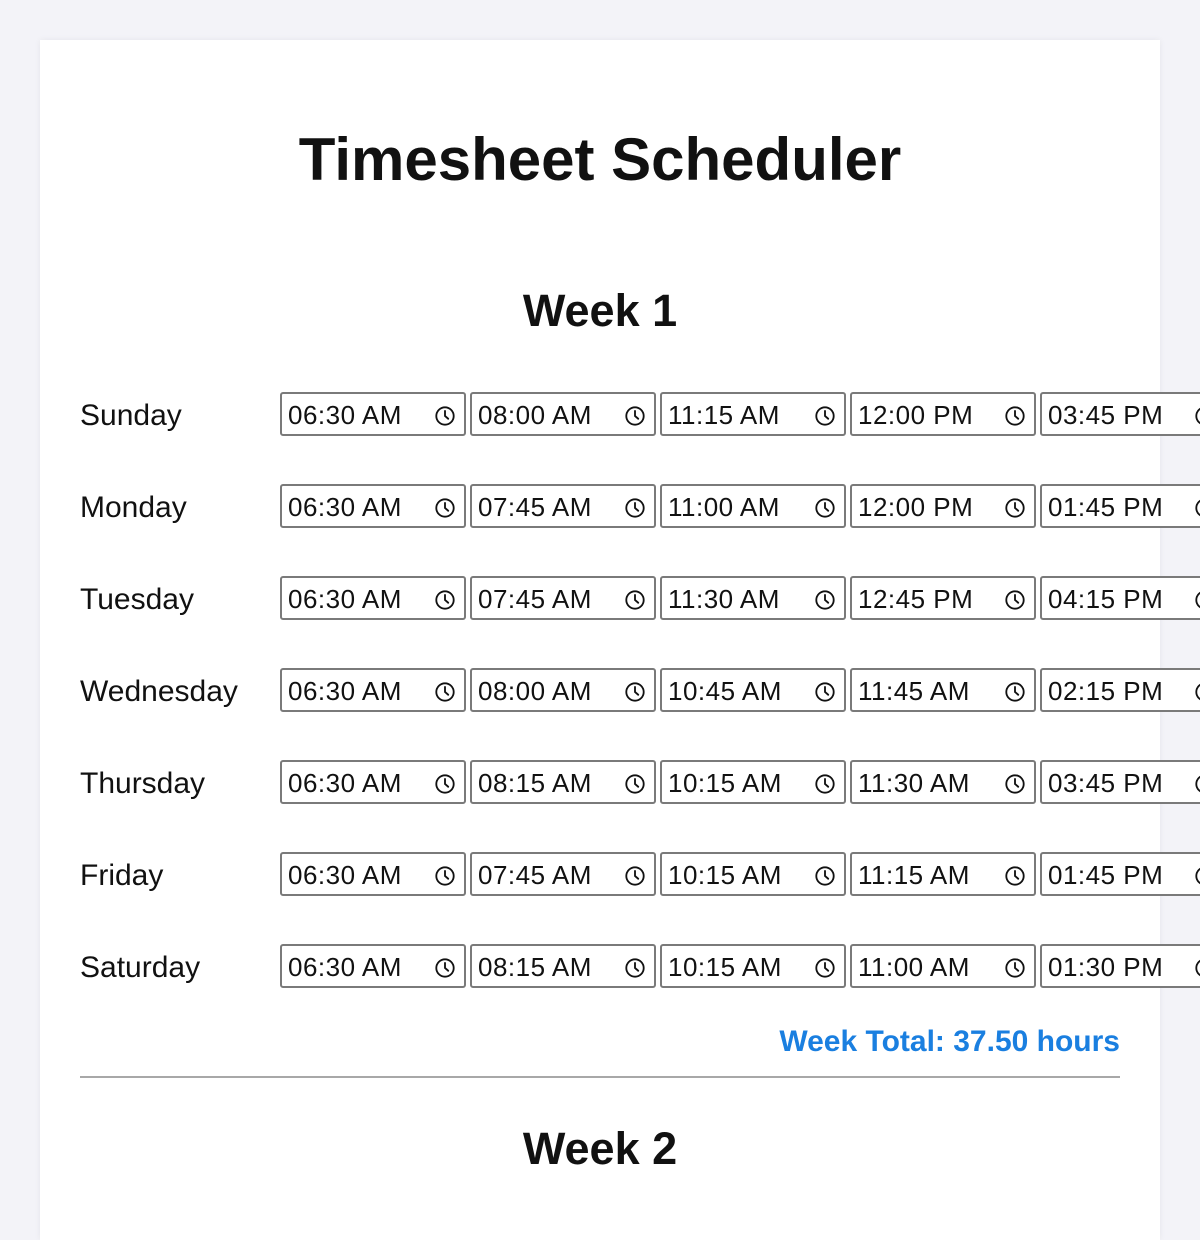 The width and height of the screenshot is (1200, 1240). What do you see at coordinates (943, 598) in the screenshot?
I see `time-input: 12:45 PM` at bounding box center [943, 598].